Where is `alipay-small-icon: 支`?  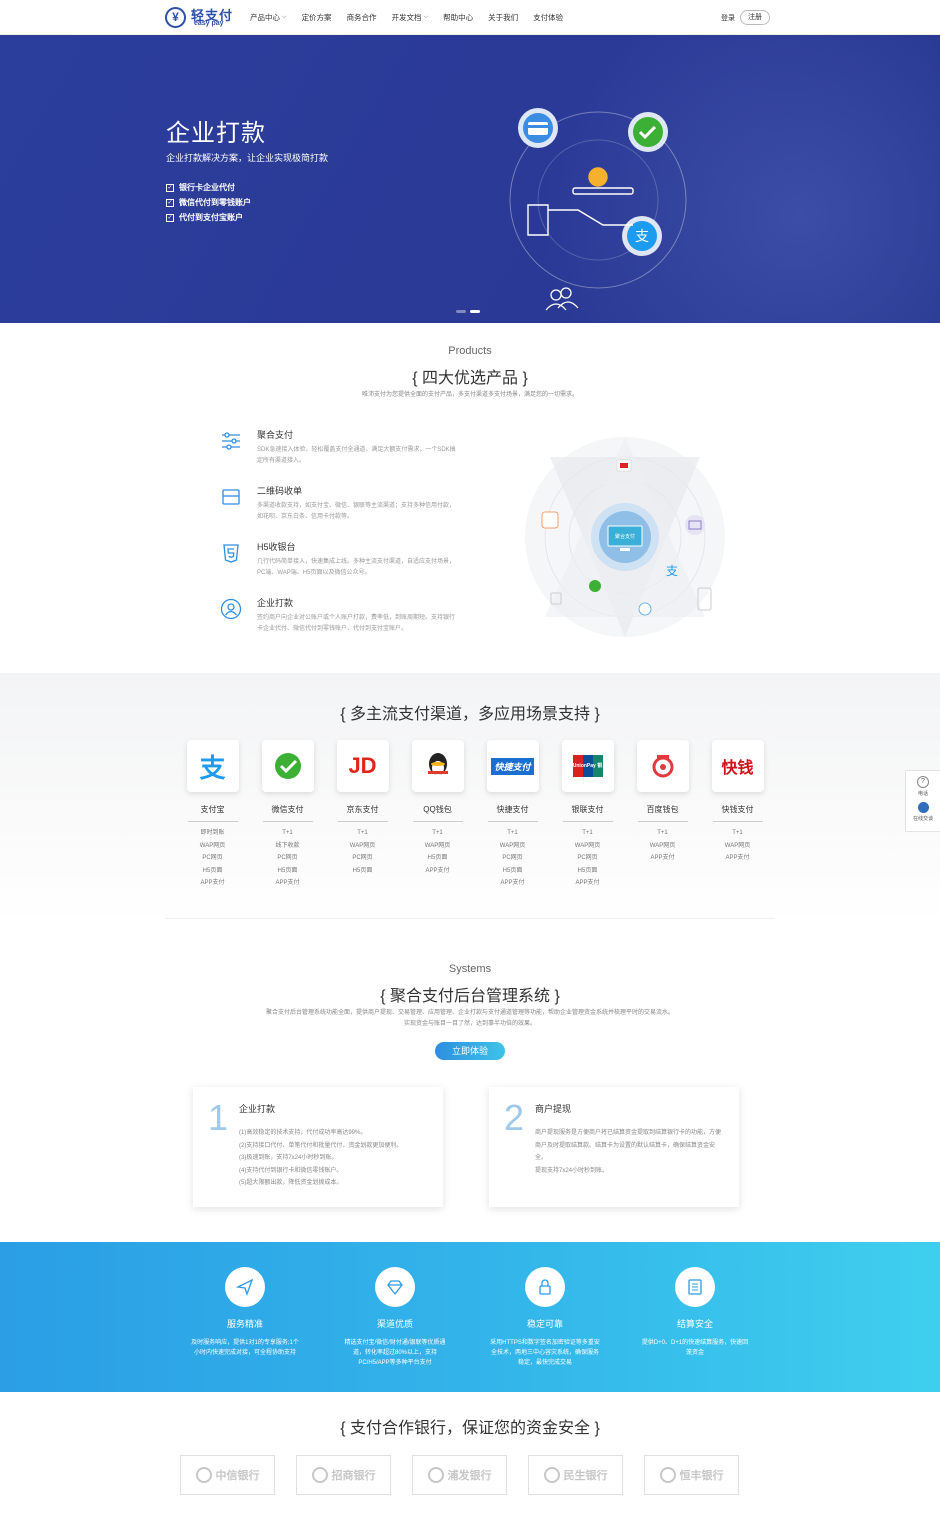
alipay-small-icon: 支 is located at coordinates (672, 571).